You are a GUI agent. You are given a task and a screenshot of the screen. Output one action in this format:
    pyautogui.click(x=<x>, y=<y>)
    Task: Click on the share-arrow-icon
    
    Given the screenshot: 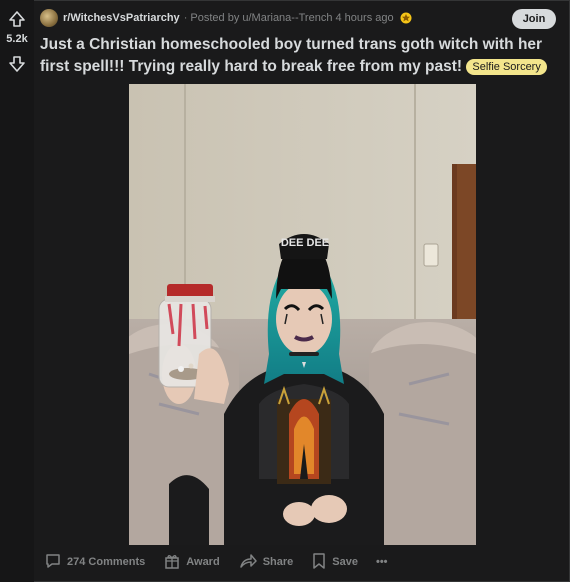 What is the action you would take?
    pyautogui.click(x=250, y=562)
    